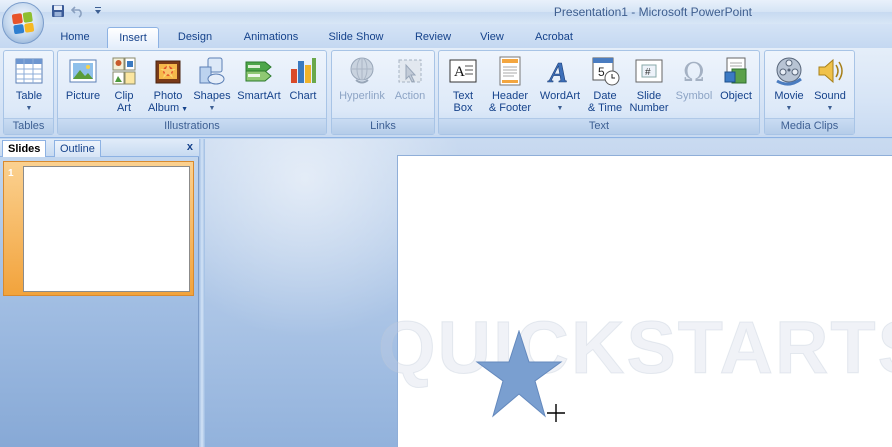 The height and width of the screenshot is (447, 892). What do you see at coordinates (271, 37) in the screenshot?
I see `tab-animations: Animations` at bounding box center [271, 37].